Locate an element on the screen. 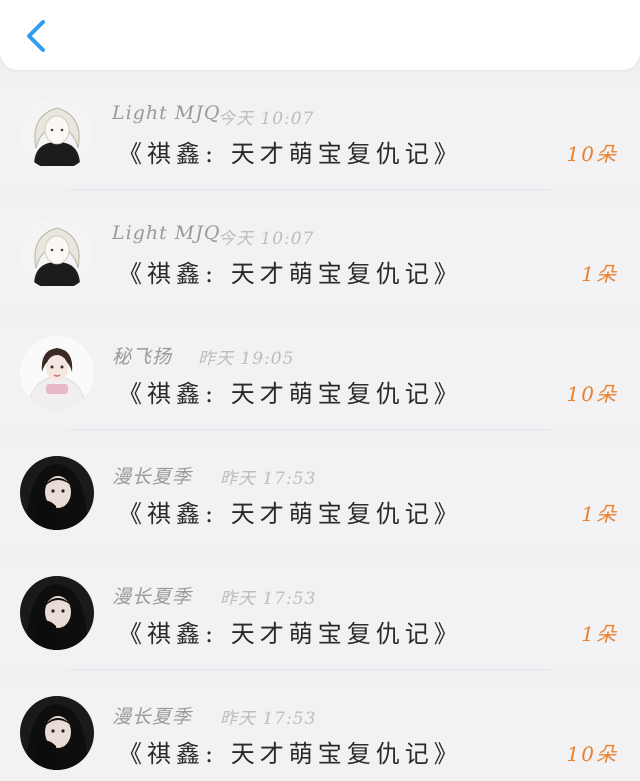 This screenshot has height=781, width=640. list-item: 漫长夏季 昨天 17:53 《祺鑫: 天才萌宝复仇记》 10朵 is located at coordinates (320, 731).